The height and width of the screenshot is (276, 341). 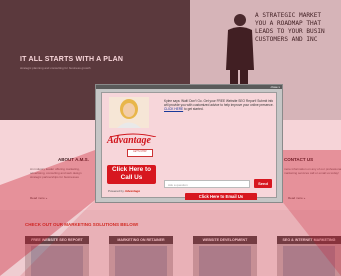 I want to click on solution-card: WEBSITE DEVELOPMENT, so click(x=225, y=256).